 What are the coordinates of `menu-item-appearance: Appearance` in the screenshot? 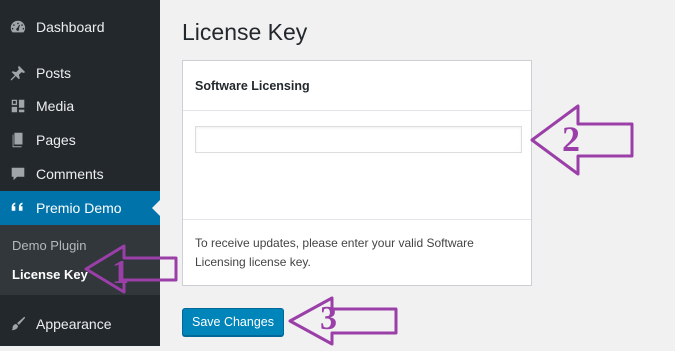 It's located at (80, 324).